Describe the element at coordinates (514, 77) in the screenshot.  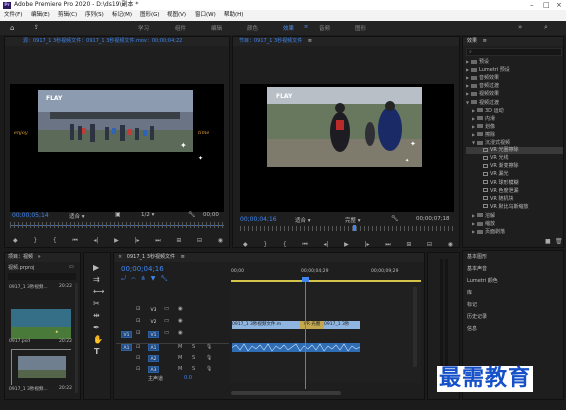
I see `effect-folder: ▶ 音频效果` at that location.